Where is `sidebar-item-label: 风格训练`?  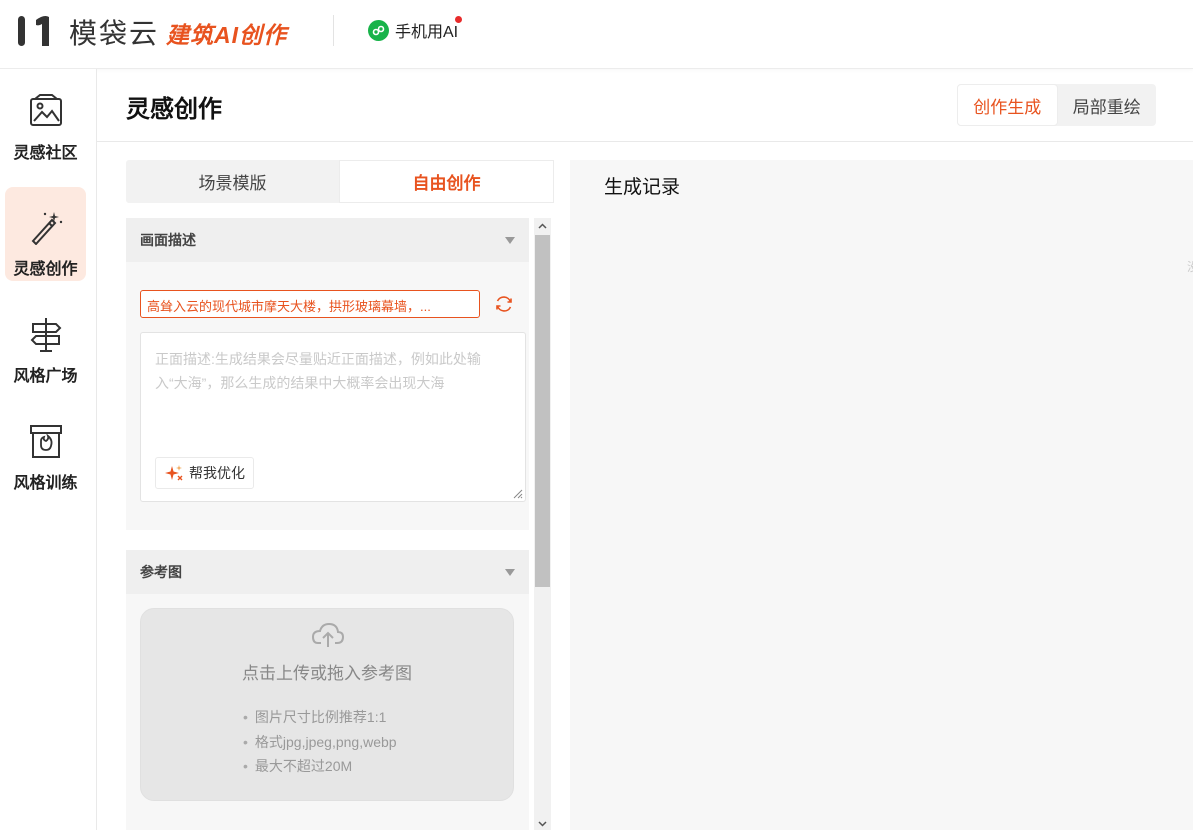 sidebar-item-label: 风格训练 is located at coordinates (45, 483).